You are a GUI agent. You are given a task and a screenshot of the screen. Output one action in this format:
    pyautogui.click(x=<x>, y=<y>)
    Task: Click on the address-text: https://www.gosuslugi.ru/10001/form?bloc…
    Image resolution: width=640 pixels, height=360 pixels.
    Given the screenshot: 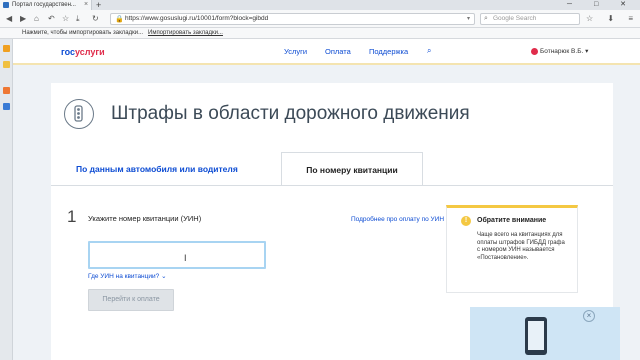 What is the action you would take?
    pyautogui.click(x=197, y=18)
    